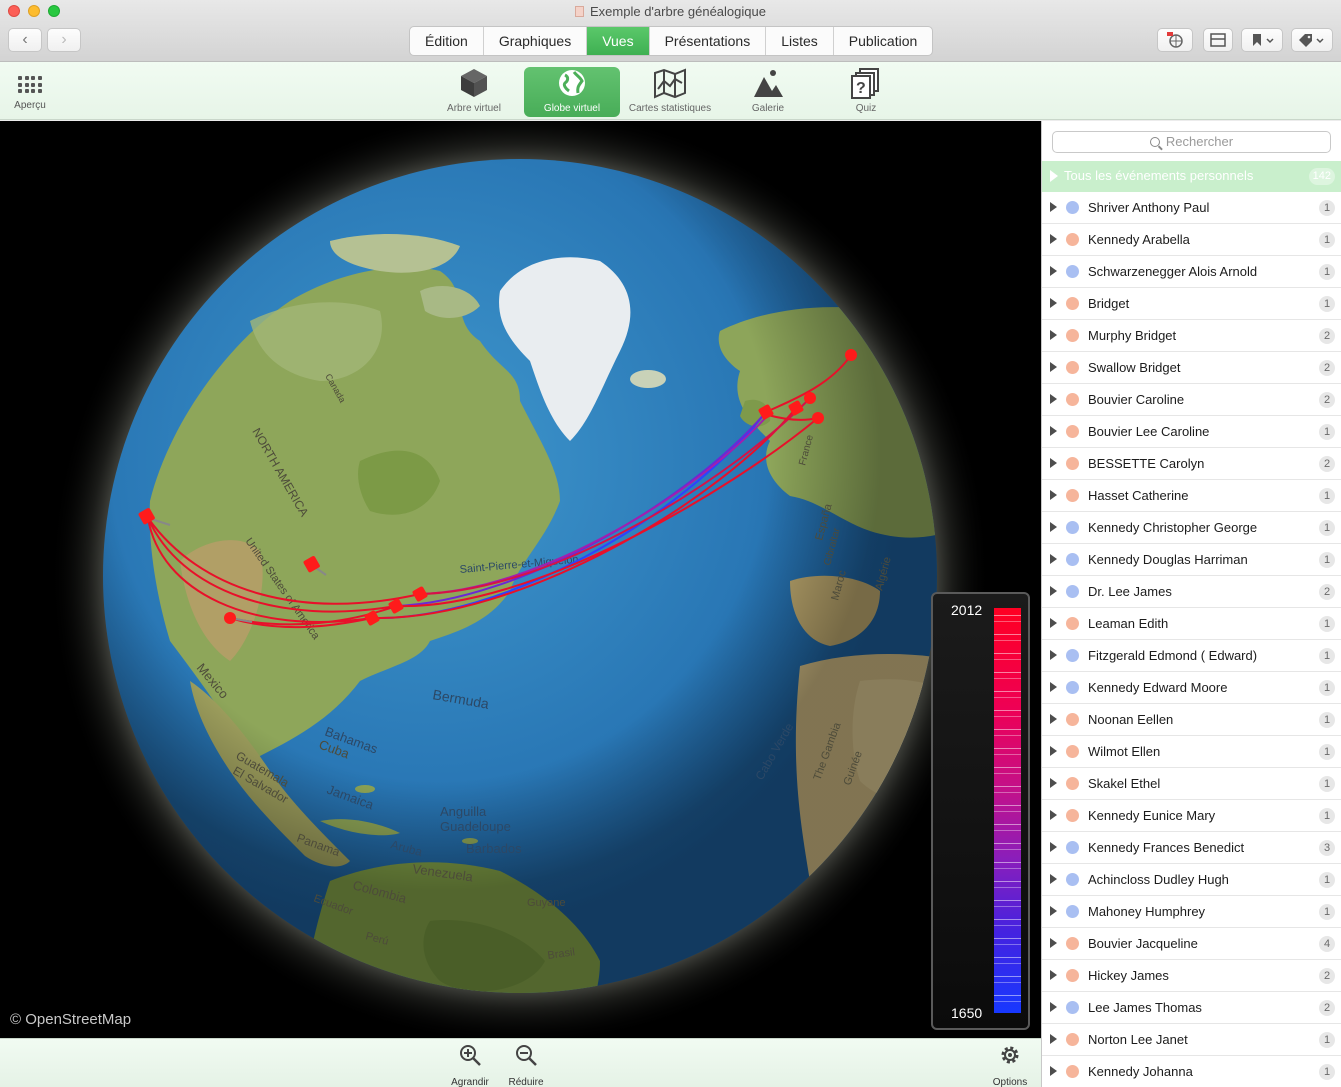 This screenshot has height=1087, width=1341. Describe the element at coordinates (30, 93) in the screenshot. I see `apercu-button: Aperçu` at that location.